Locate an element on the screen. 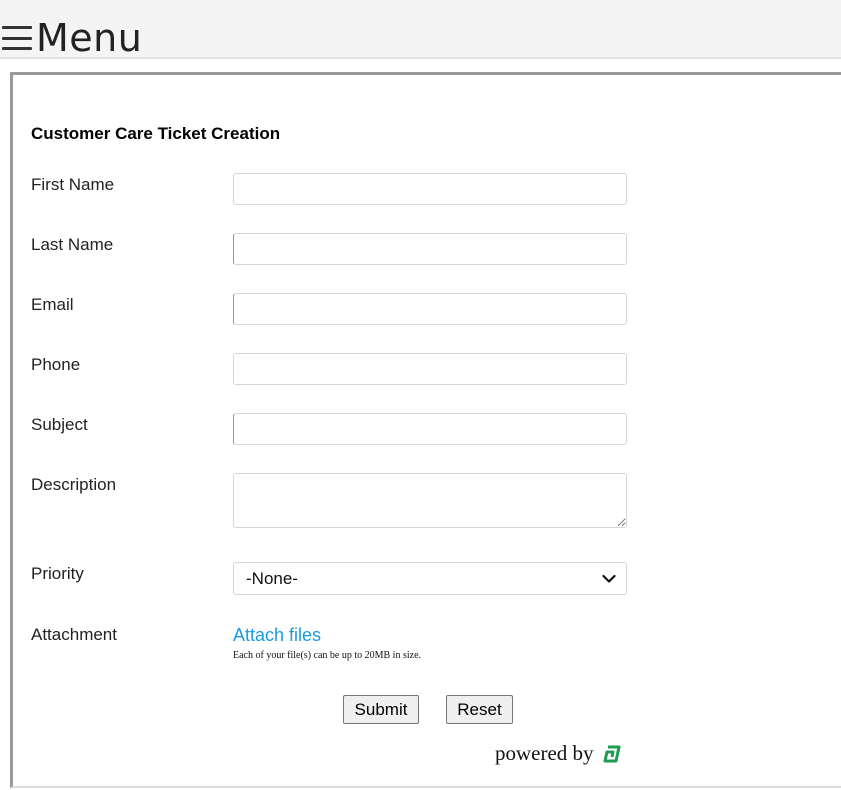 Image resolution: width=841 pixels, height=790 pixels. hamburger-icon is located at coordinates (17, 38).